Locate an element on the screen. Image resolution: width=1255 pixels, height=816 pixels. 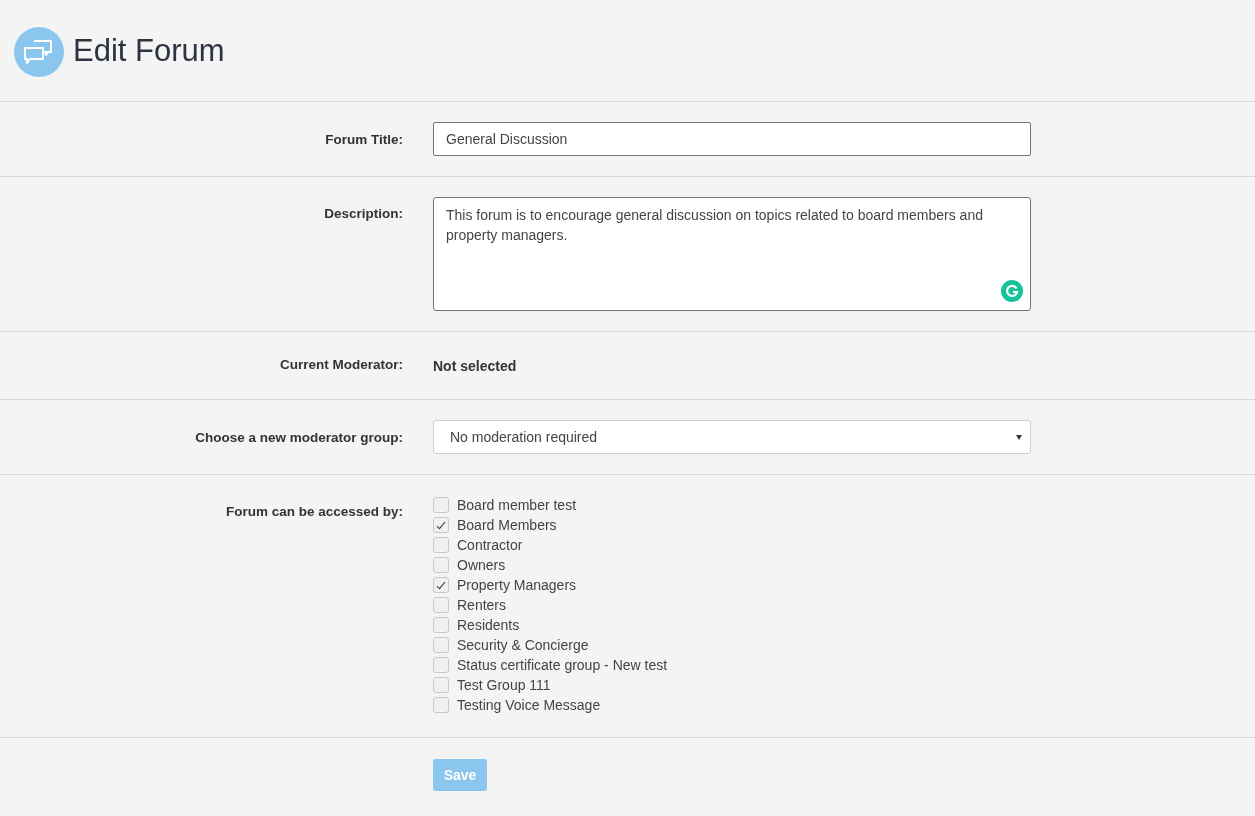
page-title: Edit Forum is located at coordinates (149, 50).